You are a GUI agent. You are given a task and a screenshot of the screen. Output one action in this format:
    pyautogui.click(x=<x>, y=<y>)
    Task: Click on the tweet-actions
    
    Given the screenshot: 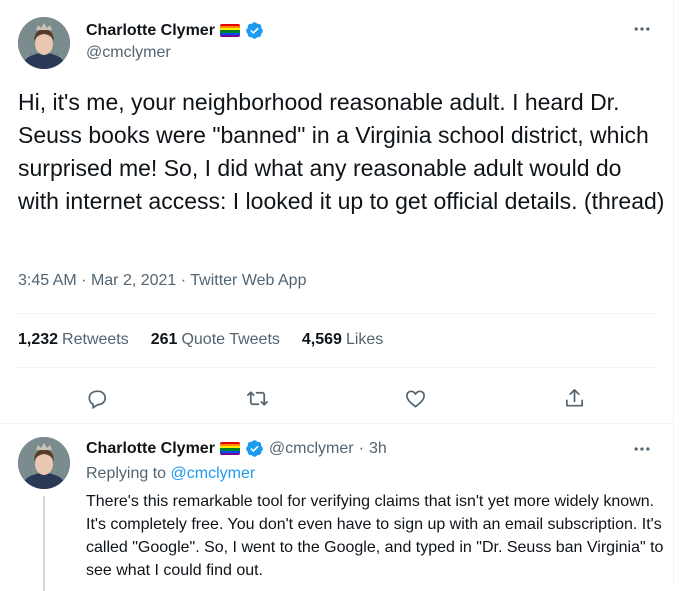 What is the action you would take?
    pyautogui.click(x=336, y=398)
    